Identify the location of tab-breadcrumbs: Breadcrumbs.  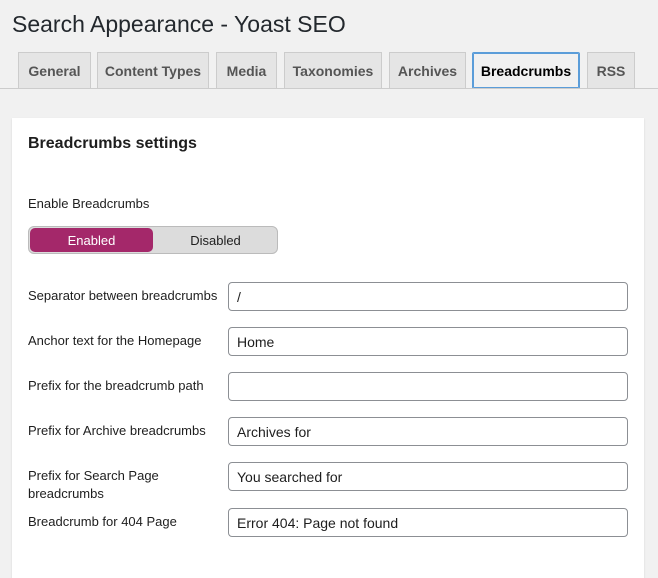
(526, 70).